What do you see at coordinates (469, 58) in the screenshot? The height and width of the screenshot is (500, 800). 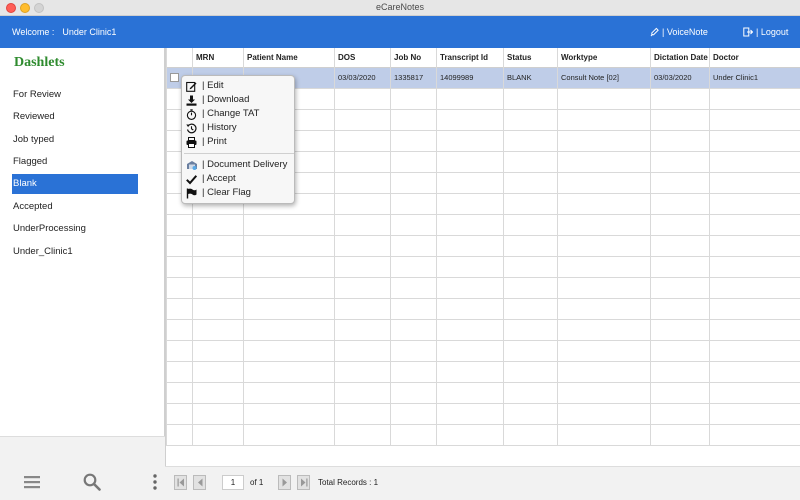 I see `column-header-transcript-id: Transcript Id` at bounding box center [469, 58].